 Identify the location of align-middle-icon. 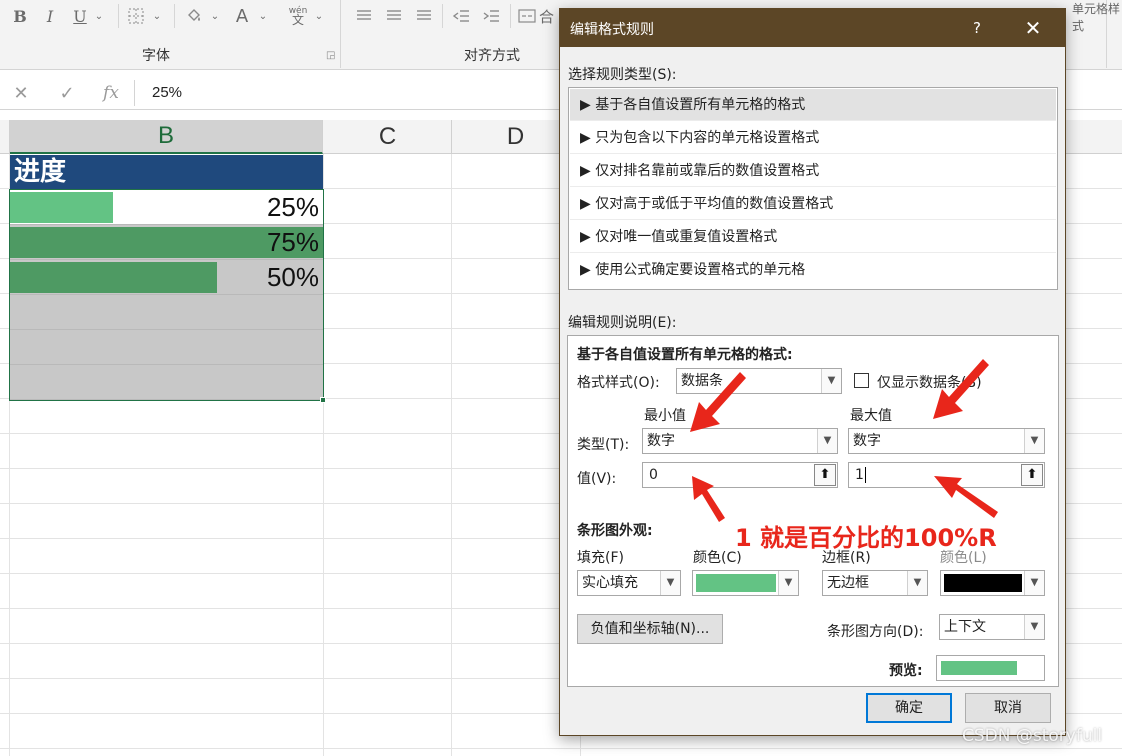
(394, 16).